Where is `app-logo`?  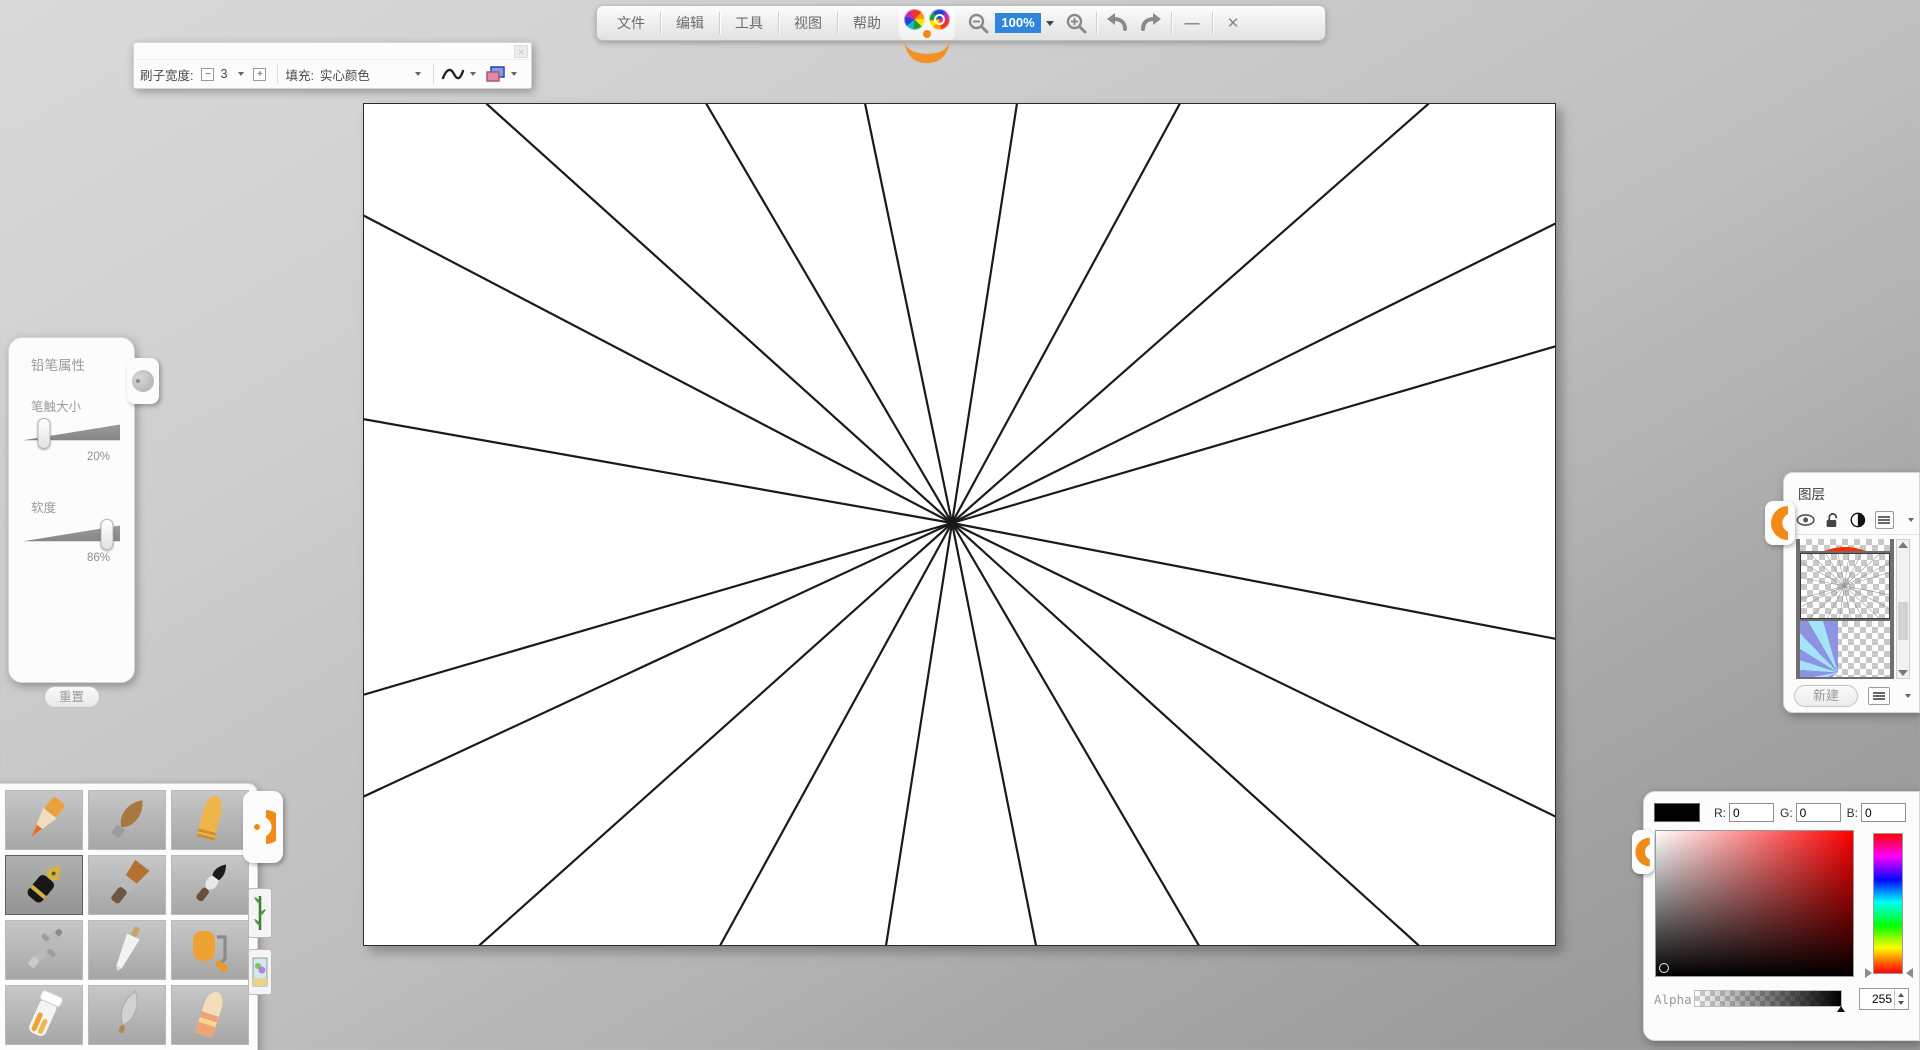 app-logo is located at coordinates (927, 35).